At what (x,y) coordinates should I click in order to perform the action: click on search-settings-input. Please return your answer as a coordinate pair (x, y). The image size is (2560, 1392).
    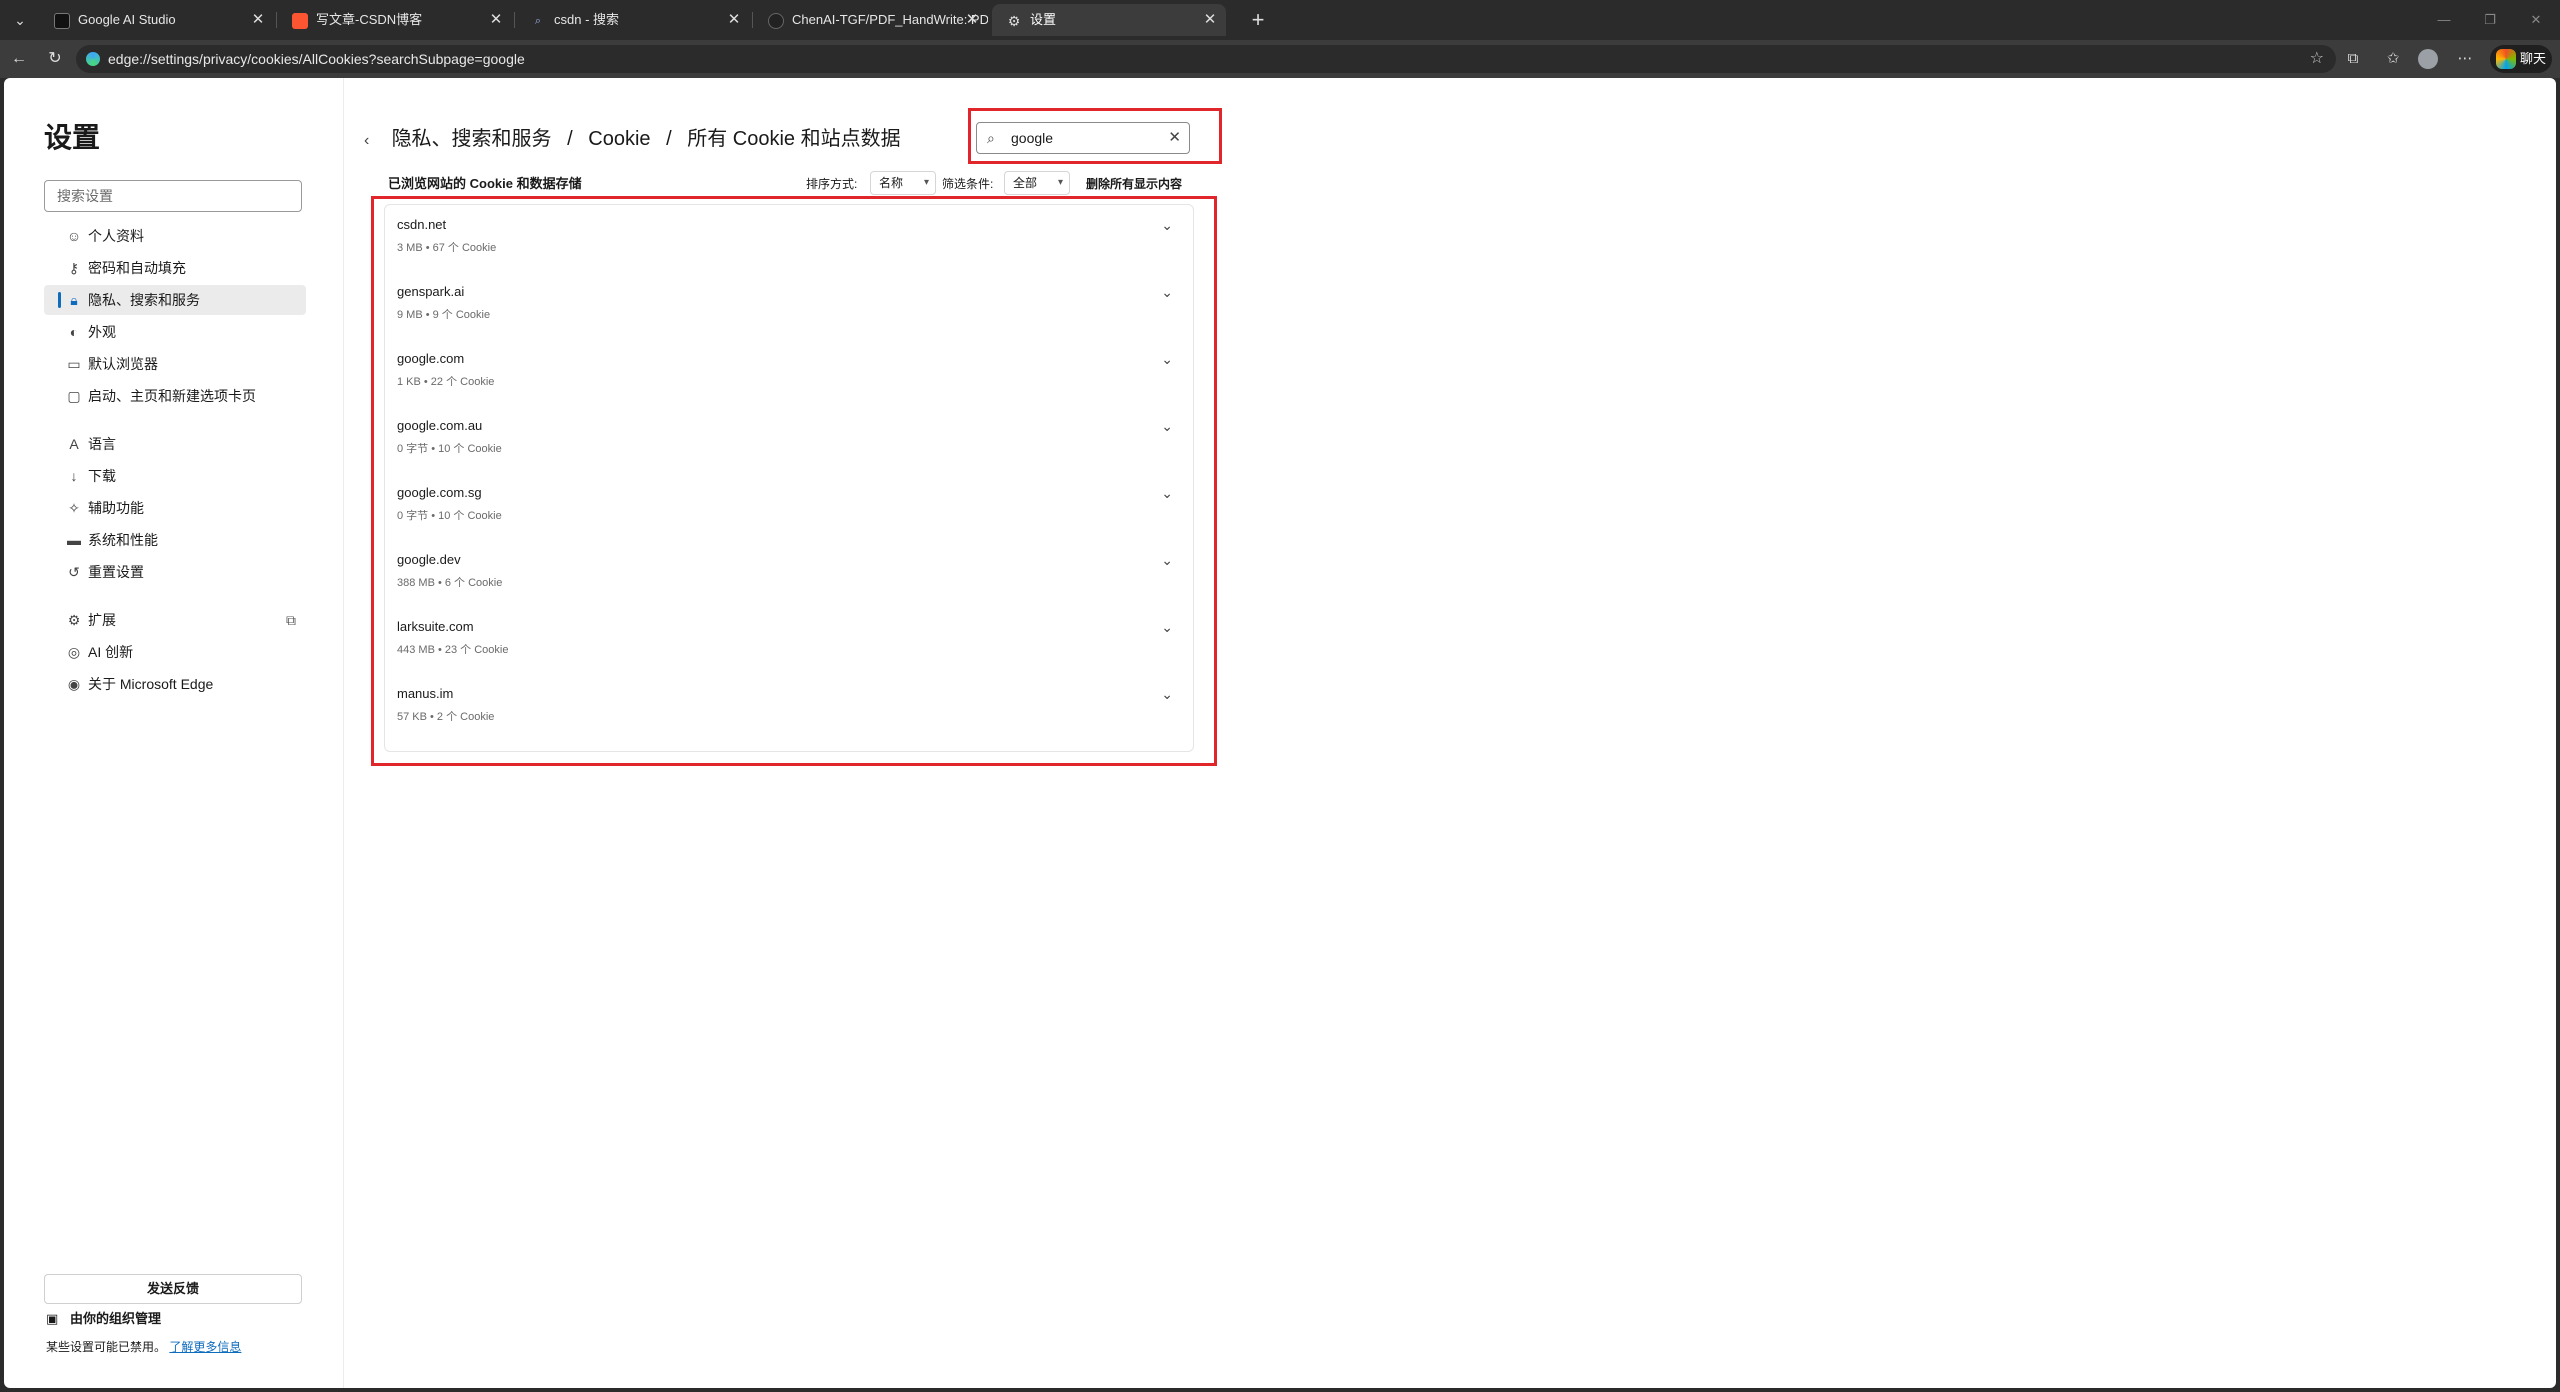
    Looking at the image, I should click on (173, 196).